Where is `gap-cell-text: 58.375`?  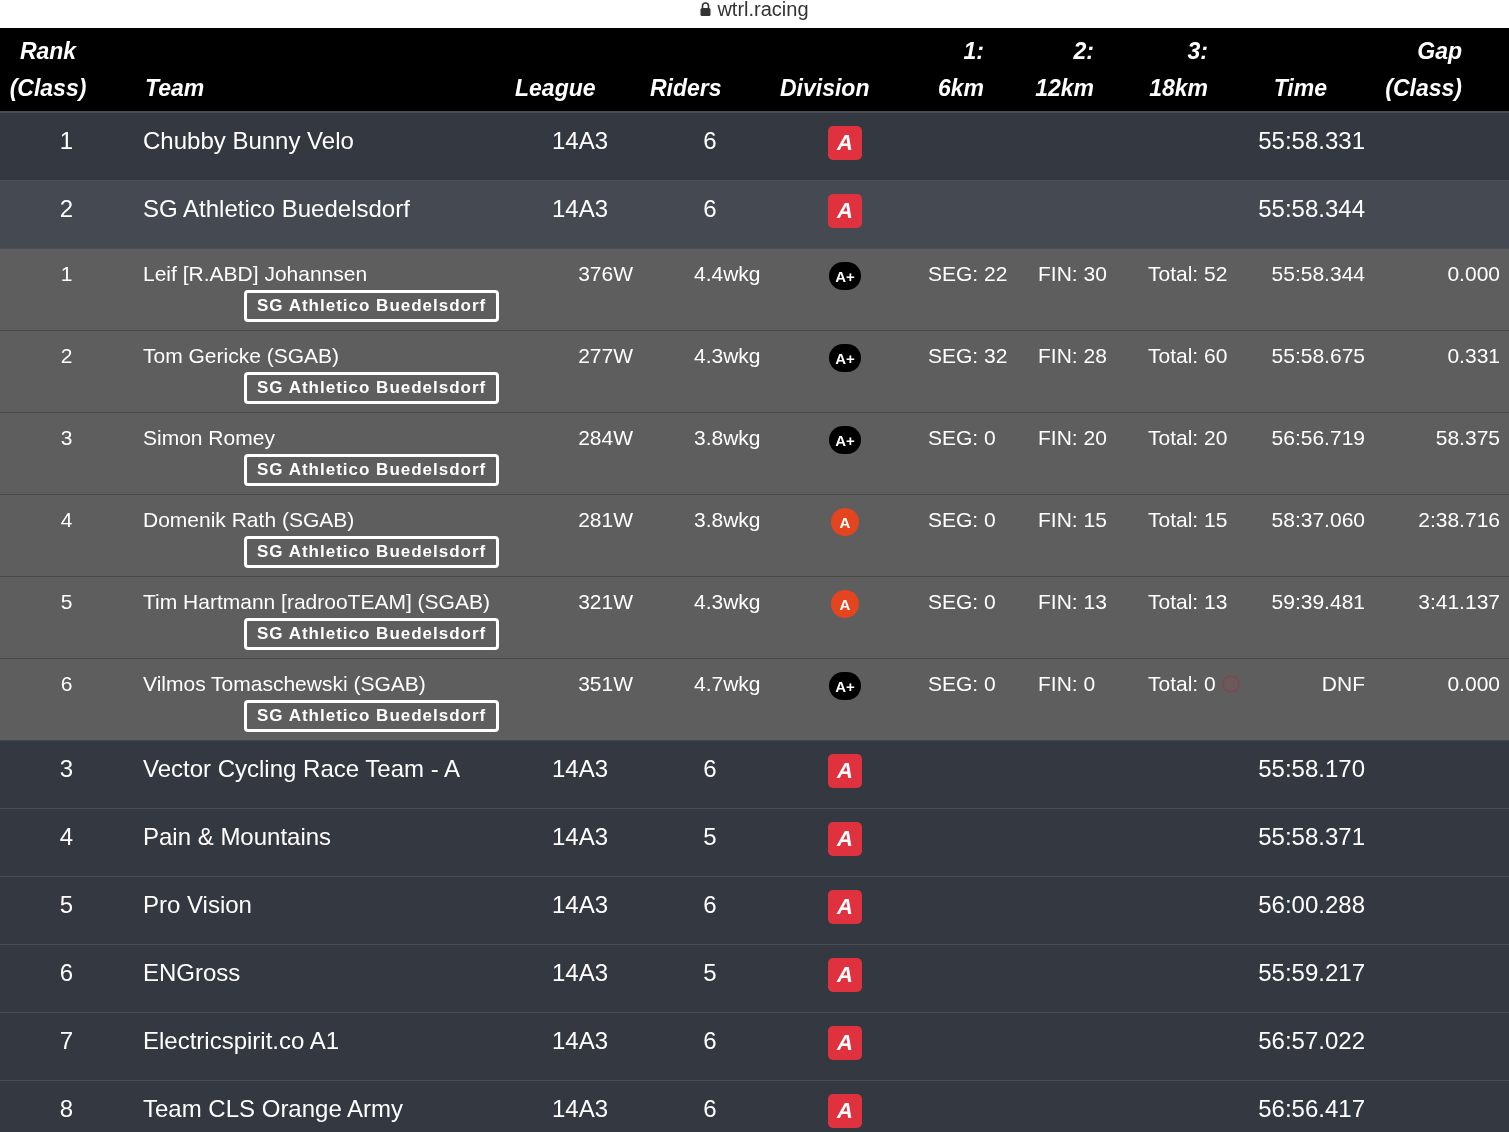
gap-cell-text: 58.375 is located at coordinates (1467, 438).